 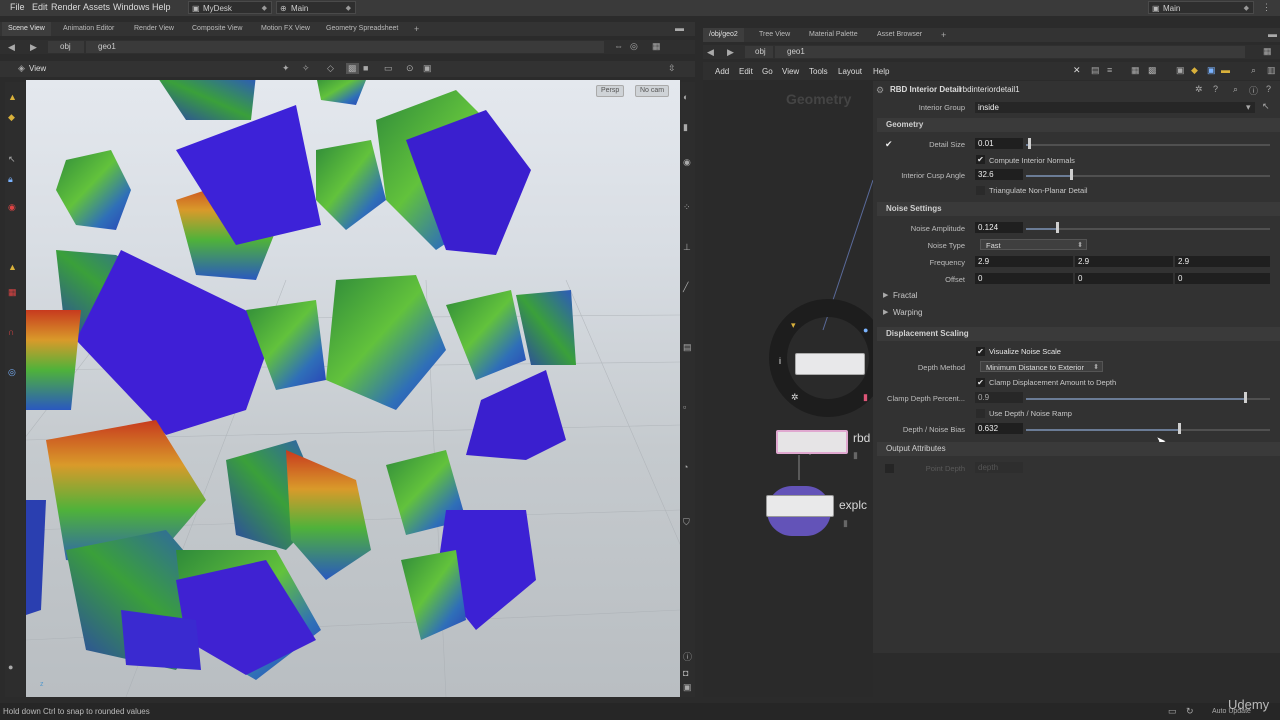 I want to click on depth-method-dropdown: Minimum Distance to Exterior ⬍, so click(x=1041, y=366).